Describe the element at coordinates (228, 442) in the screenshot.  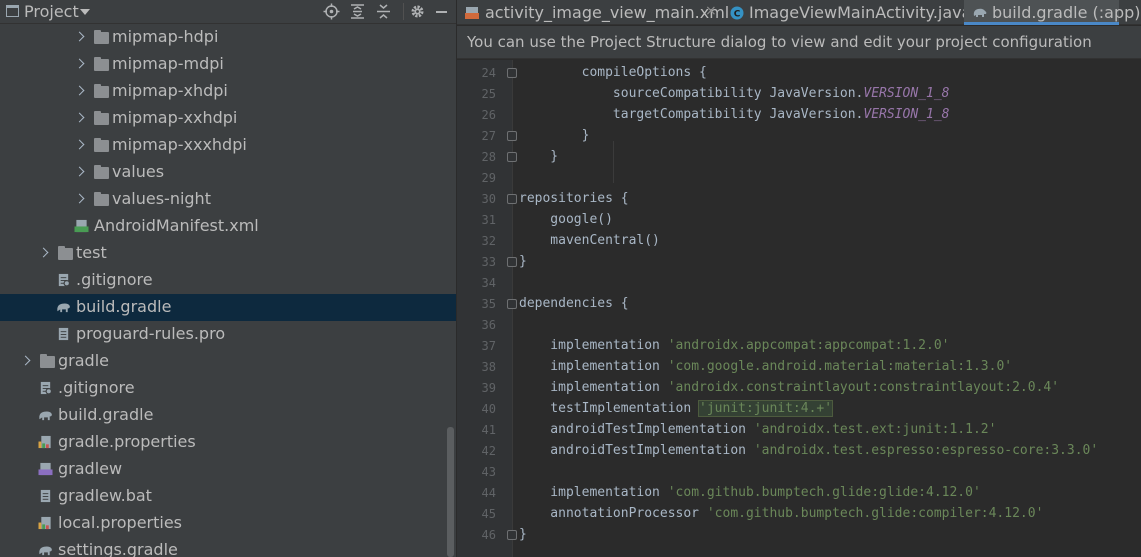
I see `tree-item-gradle-properties: gradle.properties` at that location.